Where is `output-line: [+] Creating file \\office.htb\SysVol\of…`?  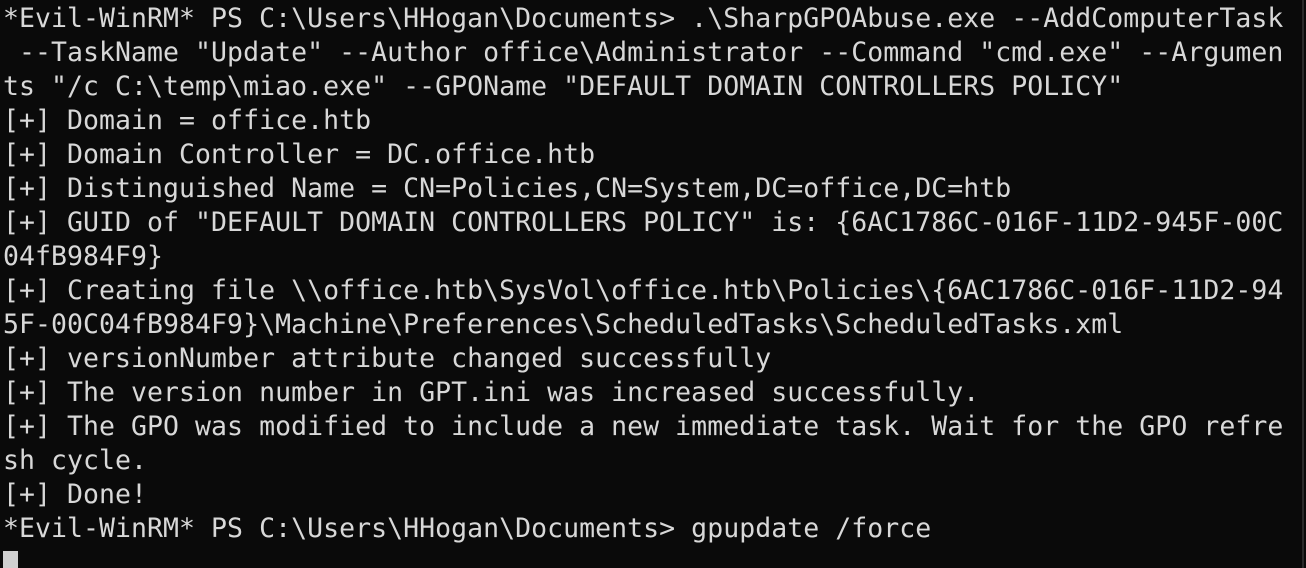 output-line: [+] Creating file \\office.htb\SysVol\of… is located at coordinates (643, 290).